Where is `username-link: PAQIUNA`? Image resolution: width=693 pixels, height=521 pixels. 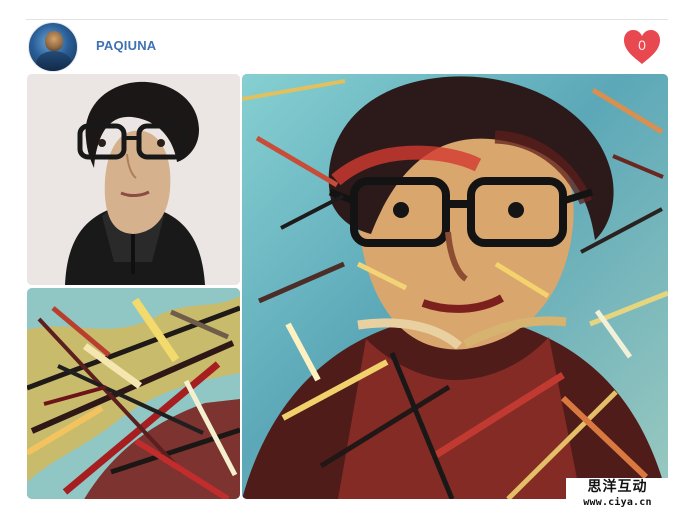 username-link: PAQIUNA is located at coordinates (126, 45).